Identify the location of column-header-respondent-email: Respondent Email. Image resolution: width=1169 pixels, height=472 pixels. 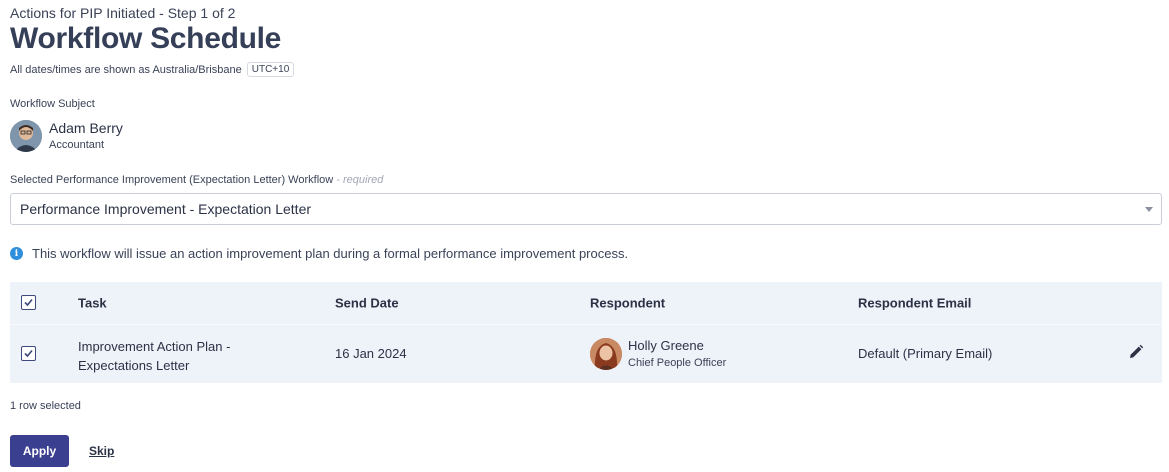
(915, 303).